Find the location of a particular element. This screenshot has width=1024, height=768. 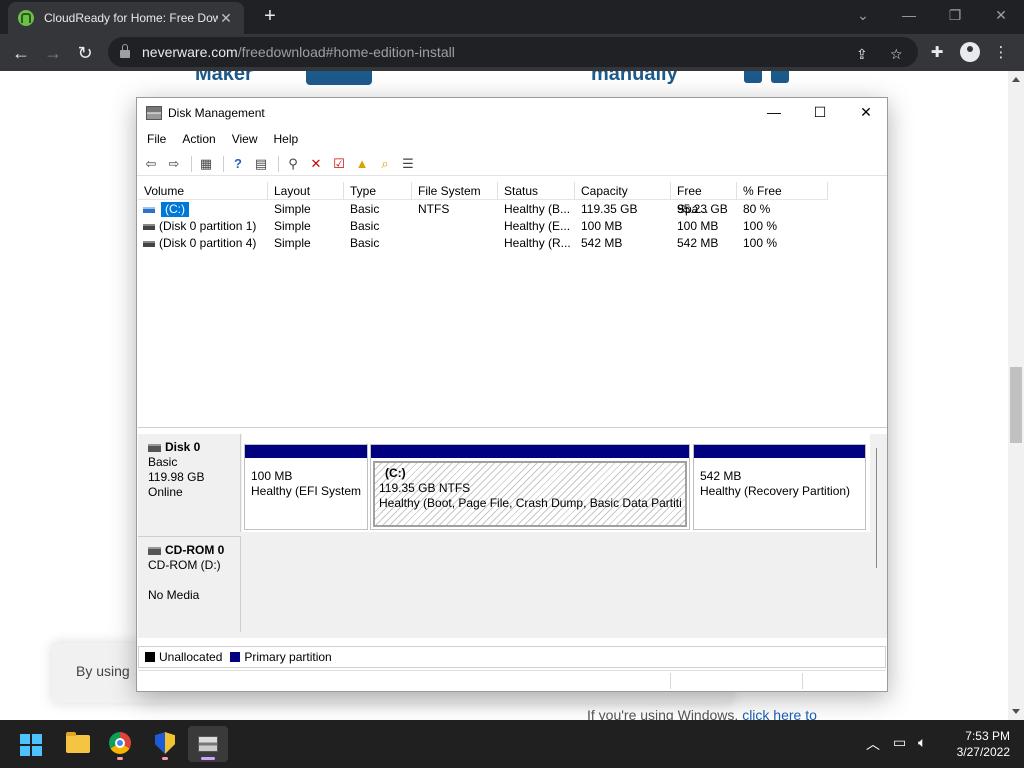

col-file-system: File System is located at coordinates (455, 191).